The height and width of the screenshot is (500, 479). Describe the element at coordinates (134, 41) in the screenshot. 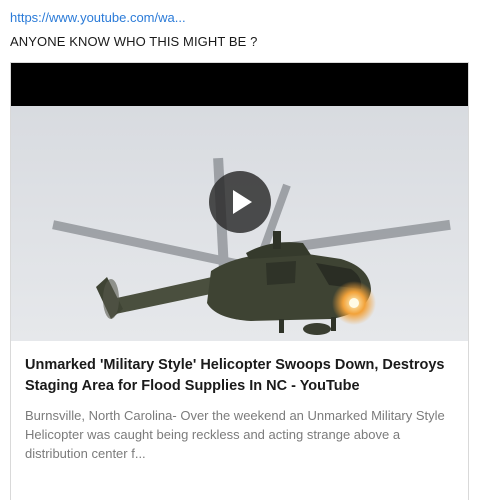

I see `post-body-text: ANYONE KNOW WHO THIS MIGHT BE ?` at that location.